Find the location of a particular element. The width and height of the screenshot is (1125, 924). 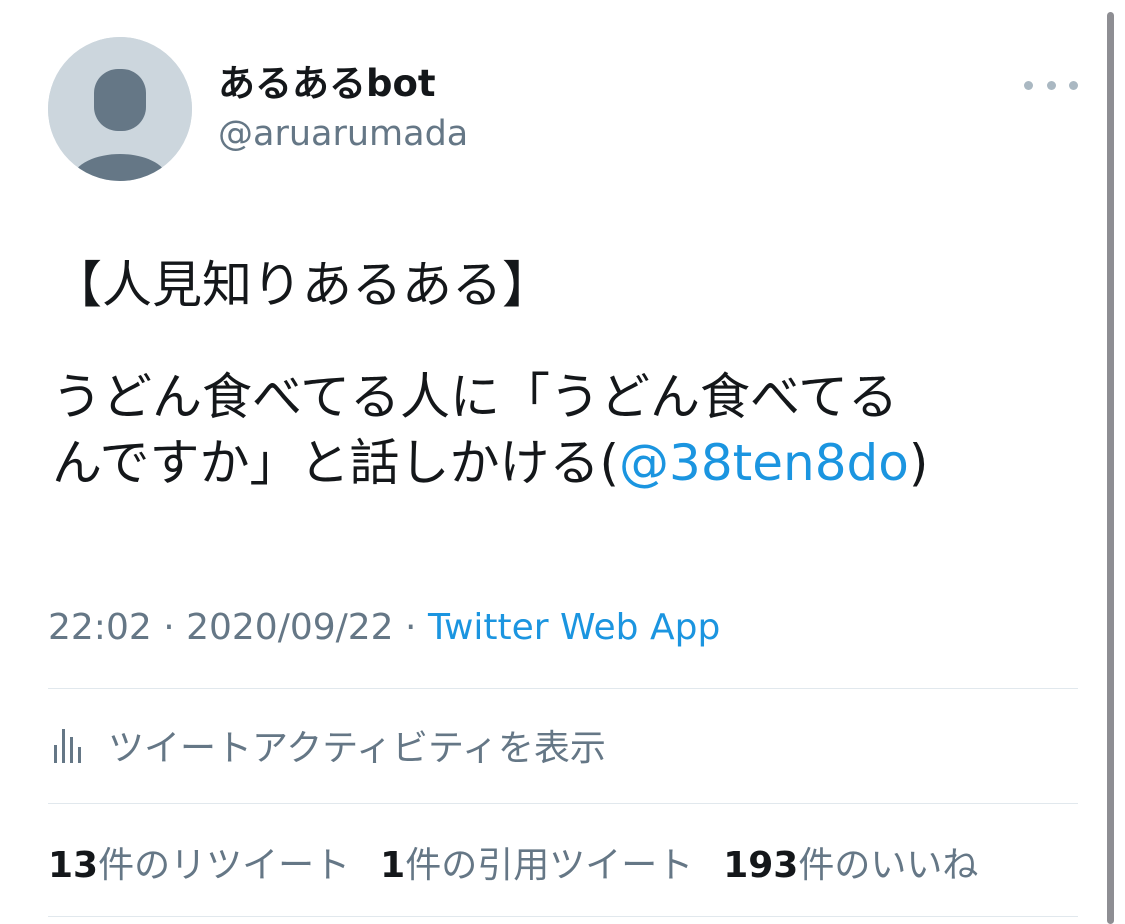

likes-count: 193 is located at coordinates (761, 865).